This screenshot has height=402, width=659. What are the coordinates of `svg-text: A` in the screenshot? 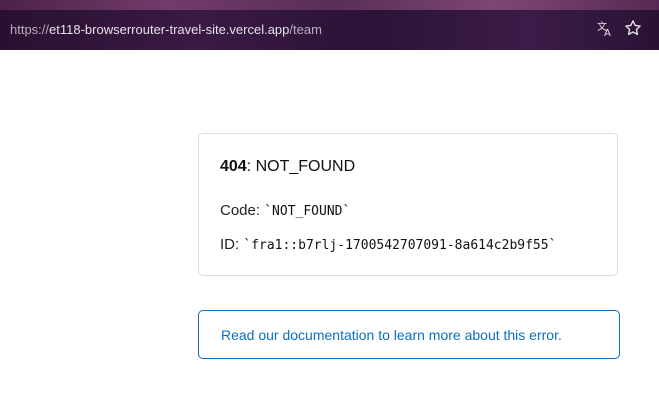 It's located at (607, 32).